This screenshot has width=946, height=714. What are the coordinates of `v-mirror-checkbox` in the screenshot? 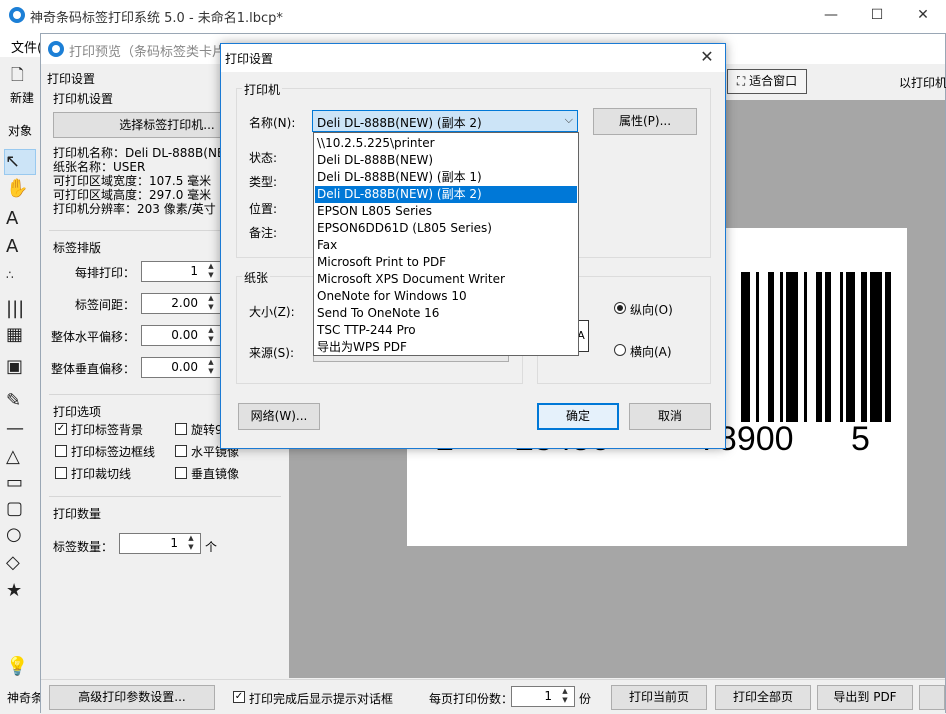 It's located at (181, 473).